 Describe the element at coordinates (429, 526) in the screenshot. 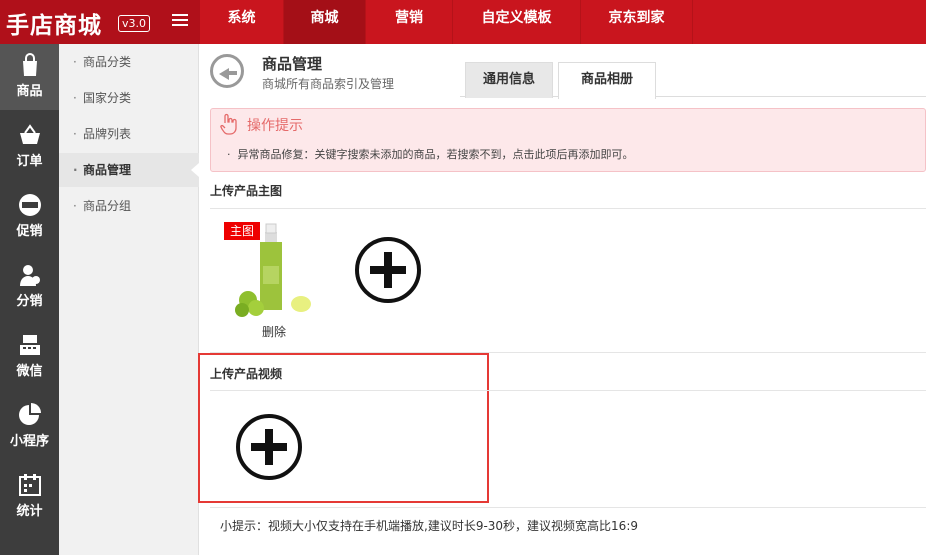

I see `video-tip: 小提示：视频大小仅支持在手机端播放,建议时长9-30秒，建议视频宽高比16:9` at that location.